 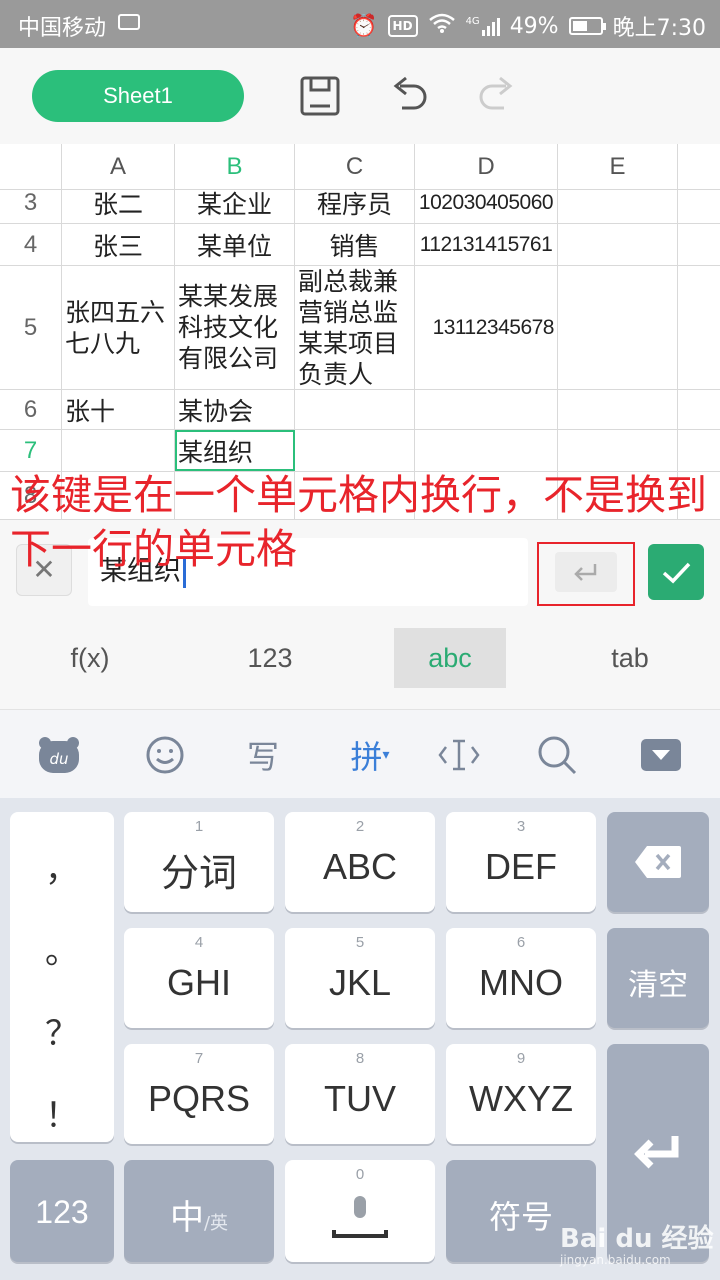 I want to click on top-toolbar: Sheet1, so click(x=360, y=96).